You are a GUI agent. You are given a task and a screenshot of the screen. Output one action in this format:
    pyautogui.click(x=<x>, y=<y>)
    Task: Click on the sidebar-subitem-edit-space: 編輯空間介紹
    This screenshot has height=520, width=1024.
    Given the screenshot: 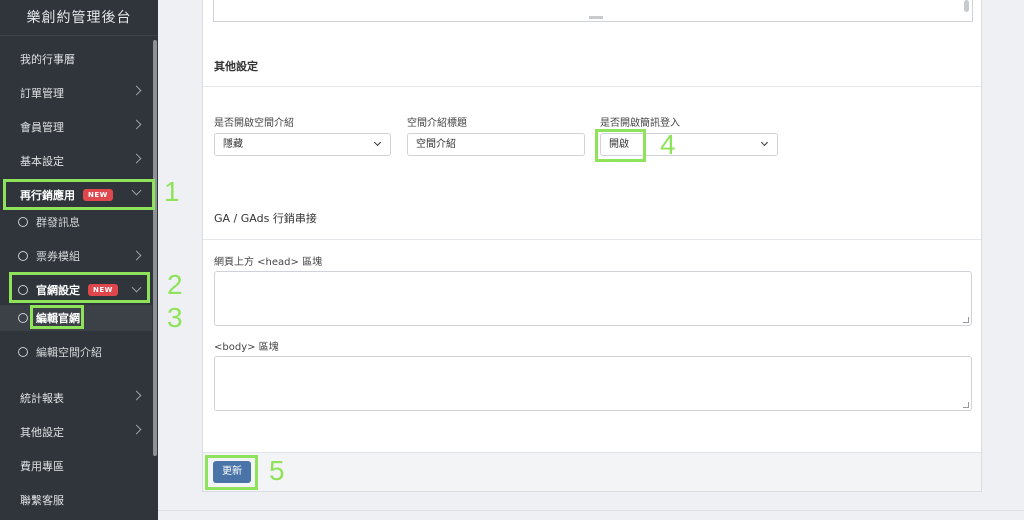 What is the action you would take?
    pyautogui.click(x=76, y=352)
    